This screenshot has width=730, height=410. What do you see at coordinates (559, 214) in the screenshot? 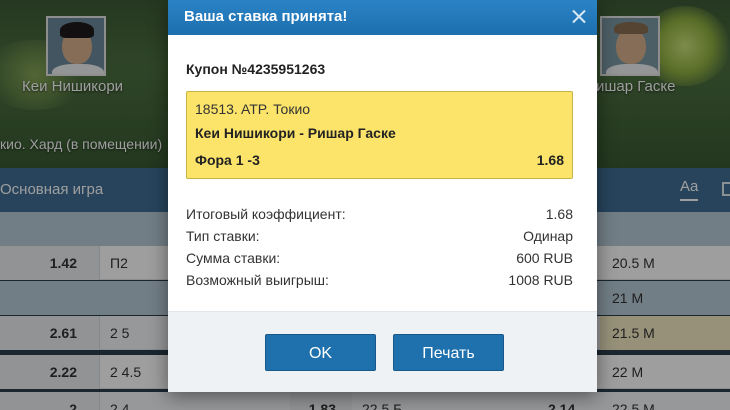
I see `summary-value: 1.68` at bounding box center [559, 214].